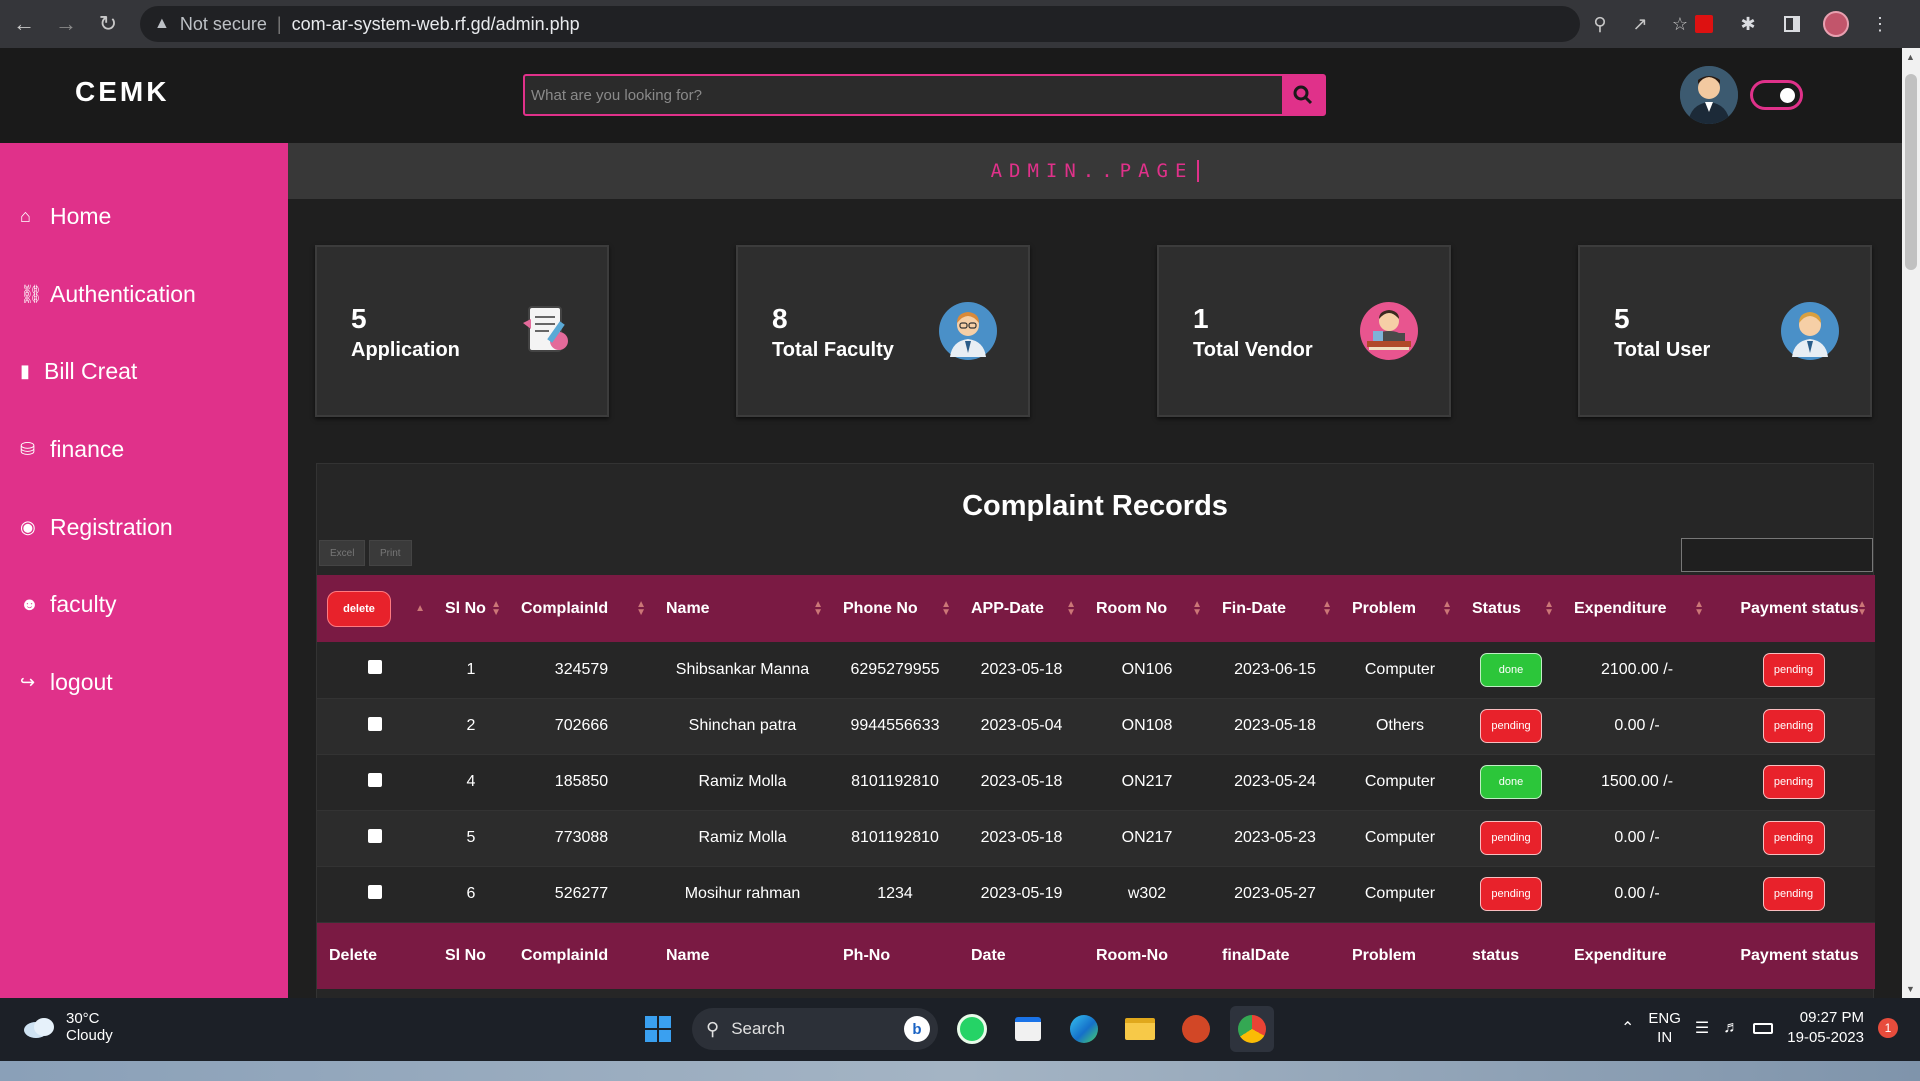 The height and width of the screenshot is (1081, 1920). What do you see at coordinates (72, 449) in the screenshot?
I see `sidebar-item-finance: ⛁ finance` at bounding box center [72, 449].